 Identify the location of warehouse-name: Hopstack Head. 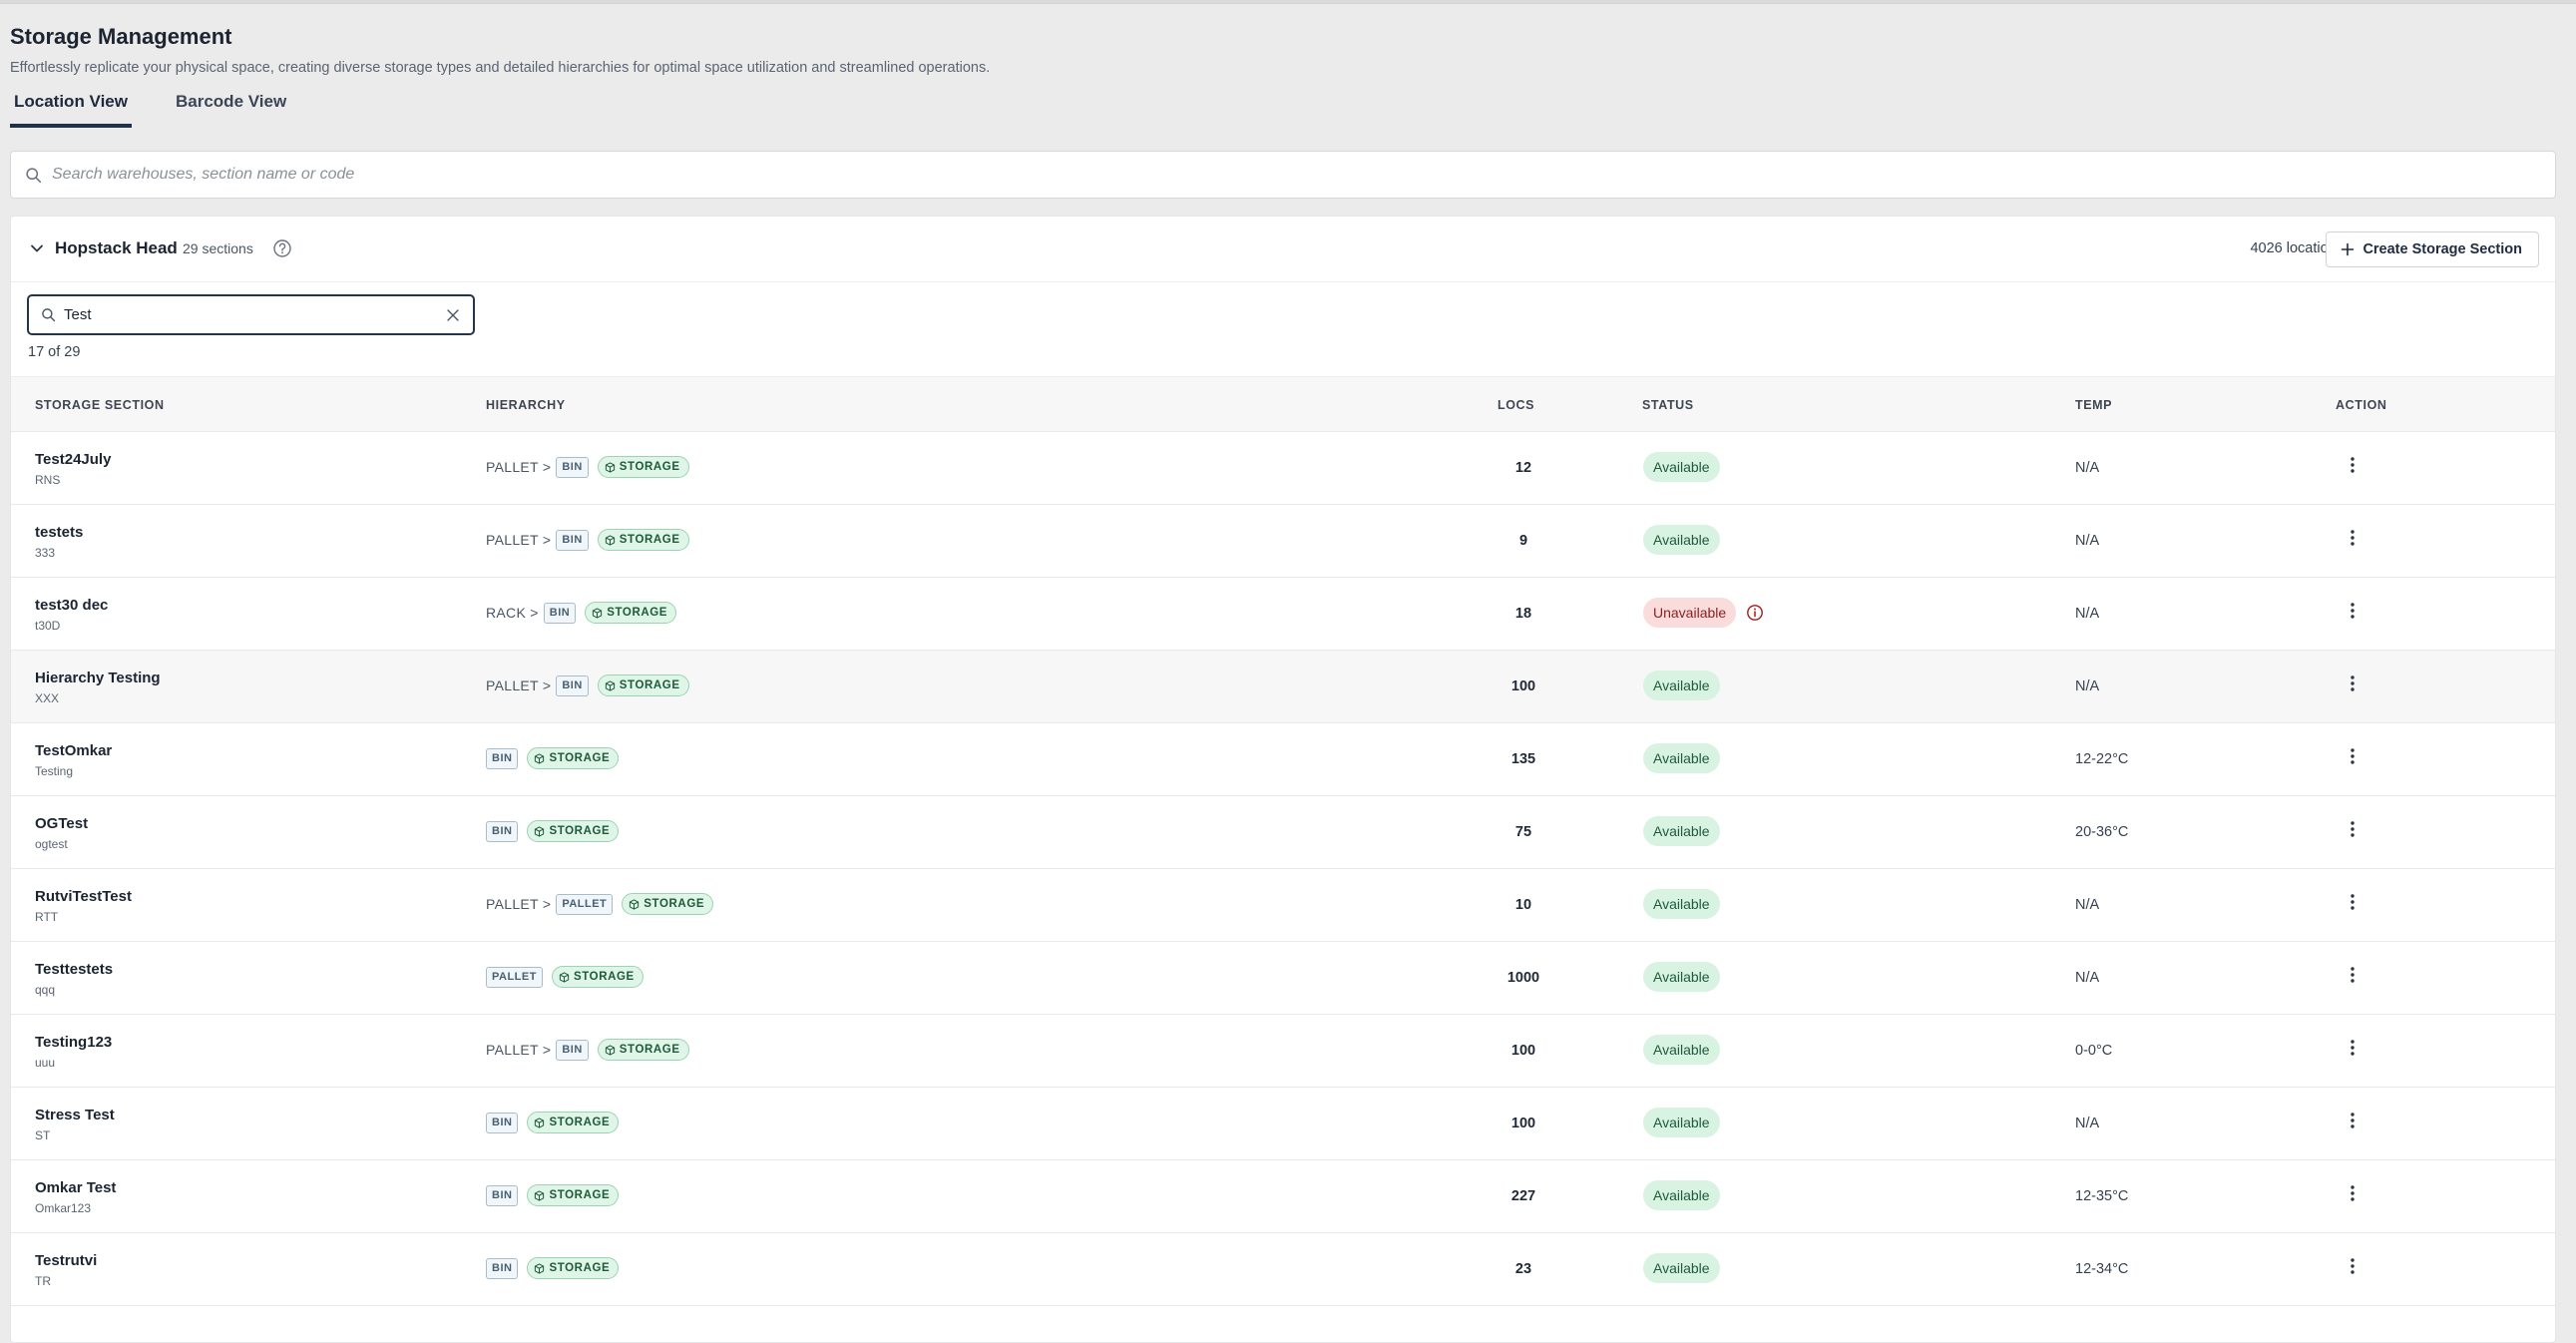
(116, 248).